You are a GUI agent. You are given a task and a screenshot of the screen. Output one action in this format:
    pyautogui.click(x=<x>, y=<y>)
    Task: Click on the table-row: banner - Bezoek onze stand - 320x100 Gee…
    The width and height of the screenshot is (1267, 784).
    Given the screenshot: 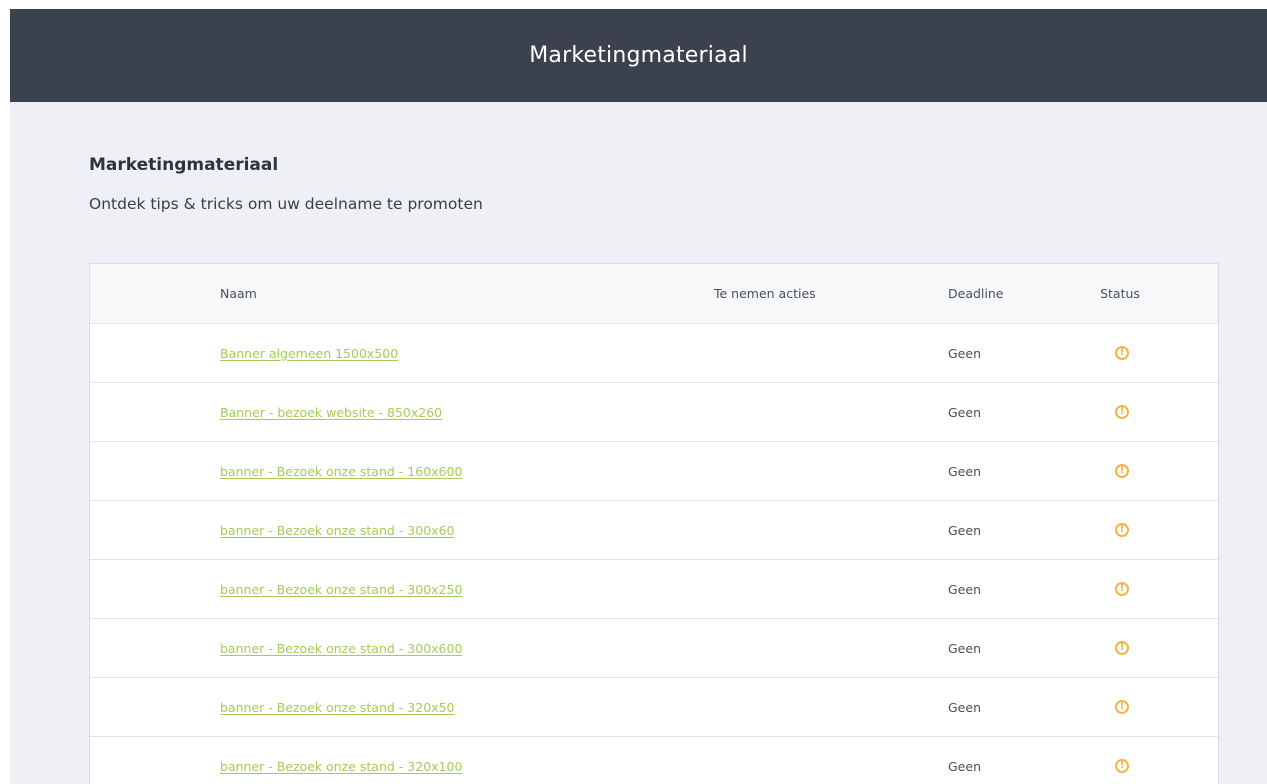 What is the action you would take?
    pyautogui.click(x=654, y=760)
    